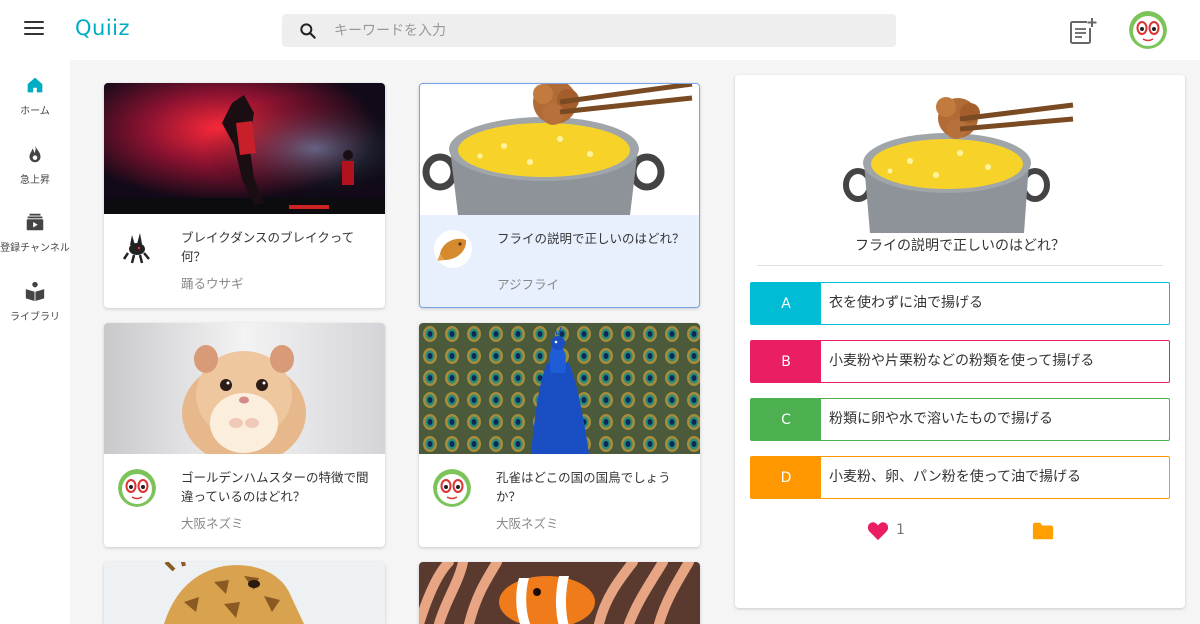  What do you see at coordinates (786, 361) in the screenshot?
I see `option-key: B` at bounding box center [786, 361].